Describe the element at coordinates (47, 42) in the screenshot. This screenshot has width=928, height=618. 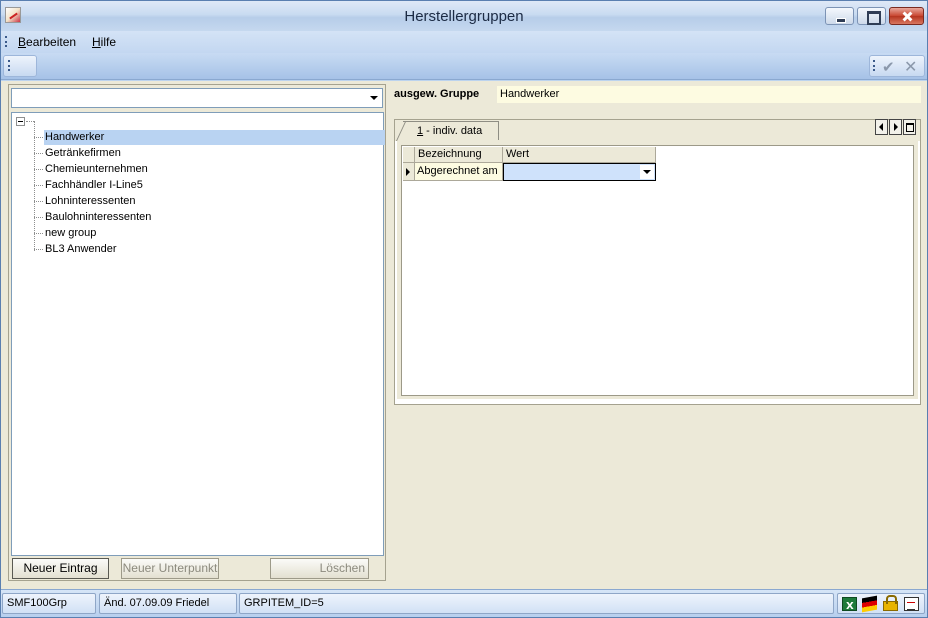
I see `menu-bearbeiten: Bearbeiten` at that location.